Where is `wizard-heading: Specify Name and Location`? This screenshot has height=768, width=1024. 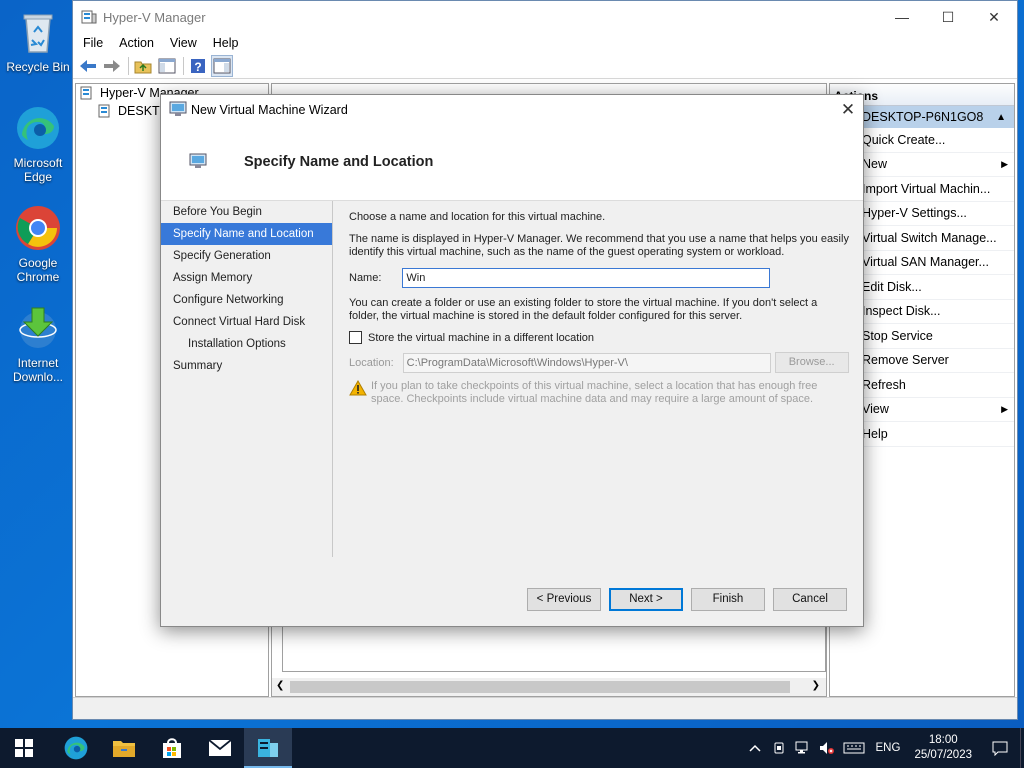
wizard-heading: Specify Name and Location is located at coordinates (339, 162).